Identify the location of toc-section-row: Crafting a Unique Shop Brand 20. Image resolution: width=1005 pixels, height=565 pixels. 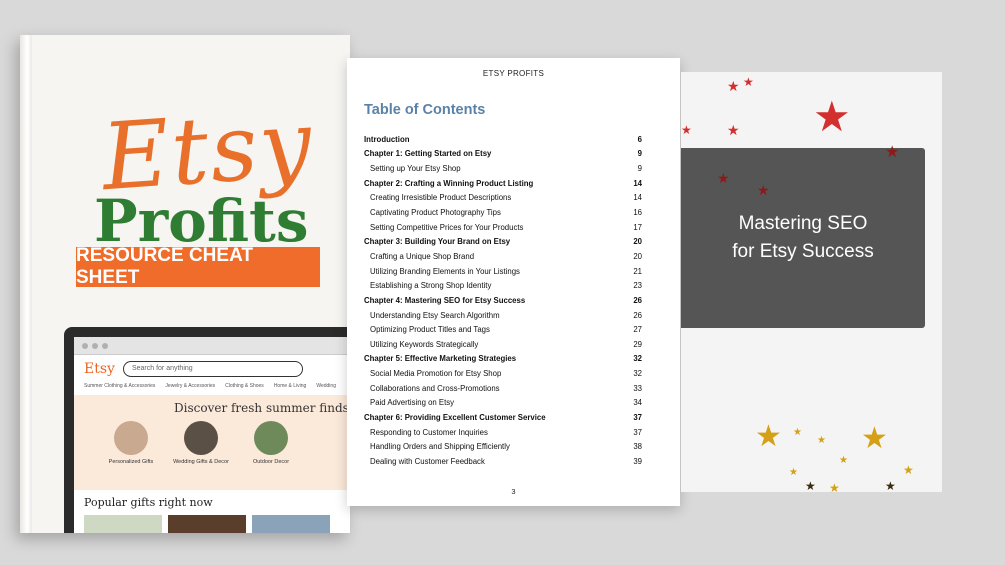
(503, 256).